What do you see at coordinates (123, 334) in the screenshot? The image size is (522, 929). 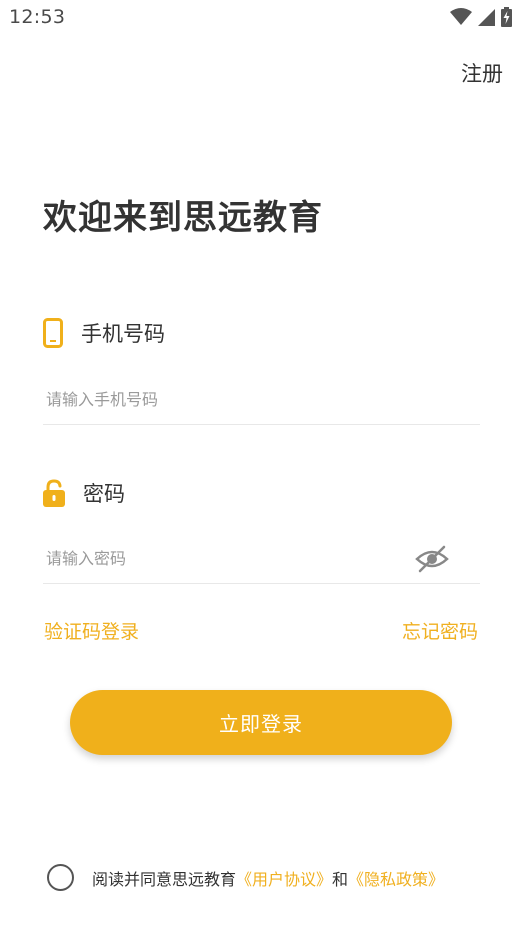 I see `phone-label: 手机号码` at bounding box center [123, 334].